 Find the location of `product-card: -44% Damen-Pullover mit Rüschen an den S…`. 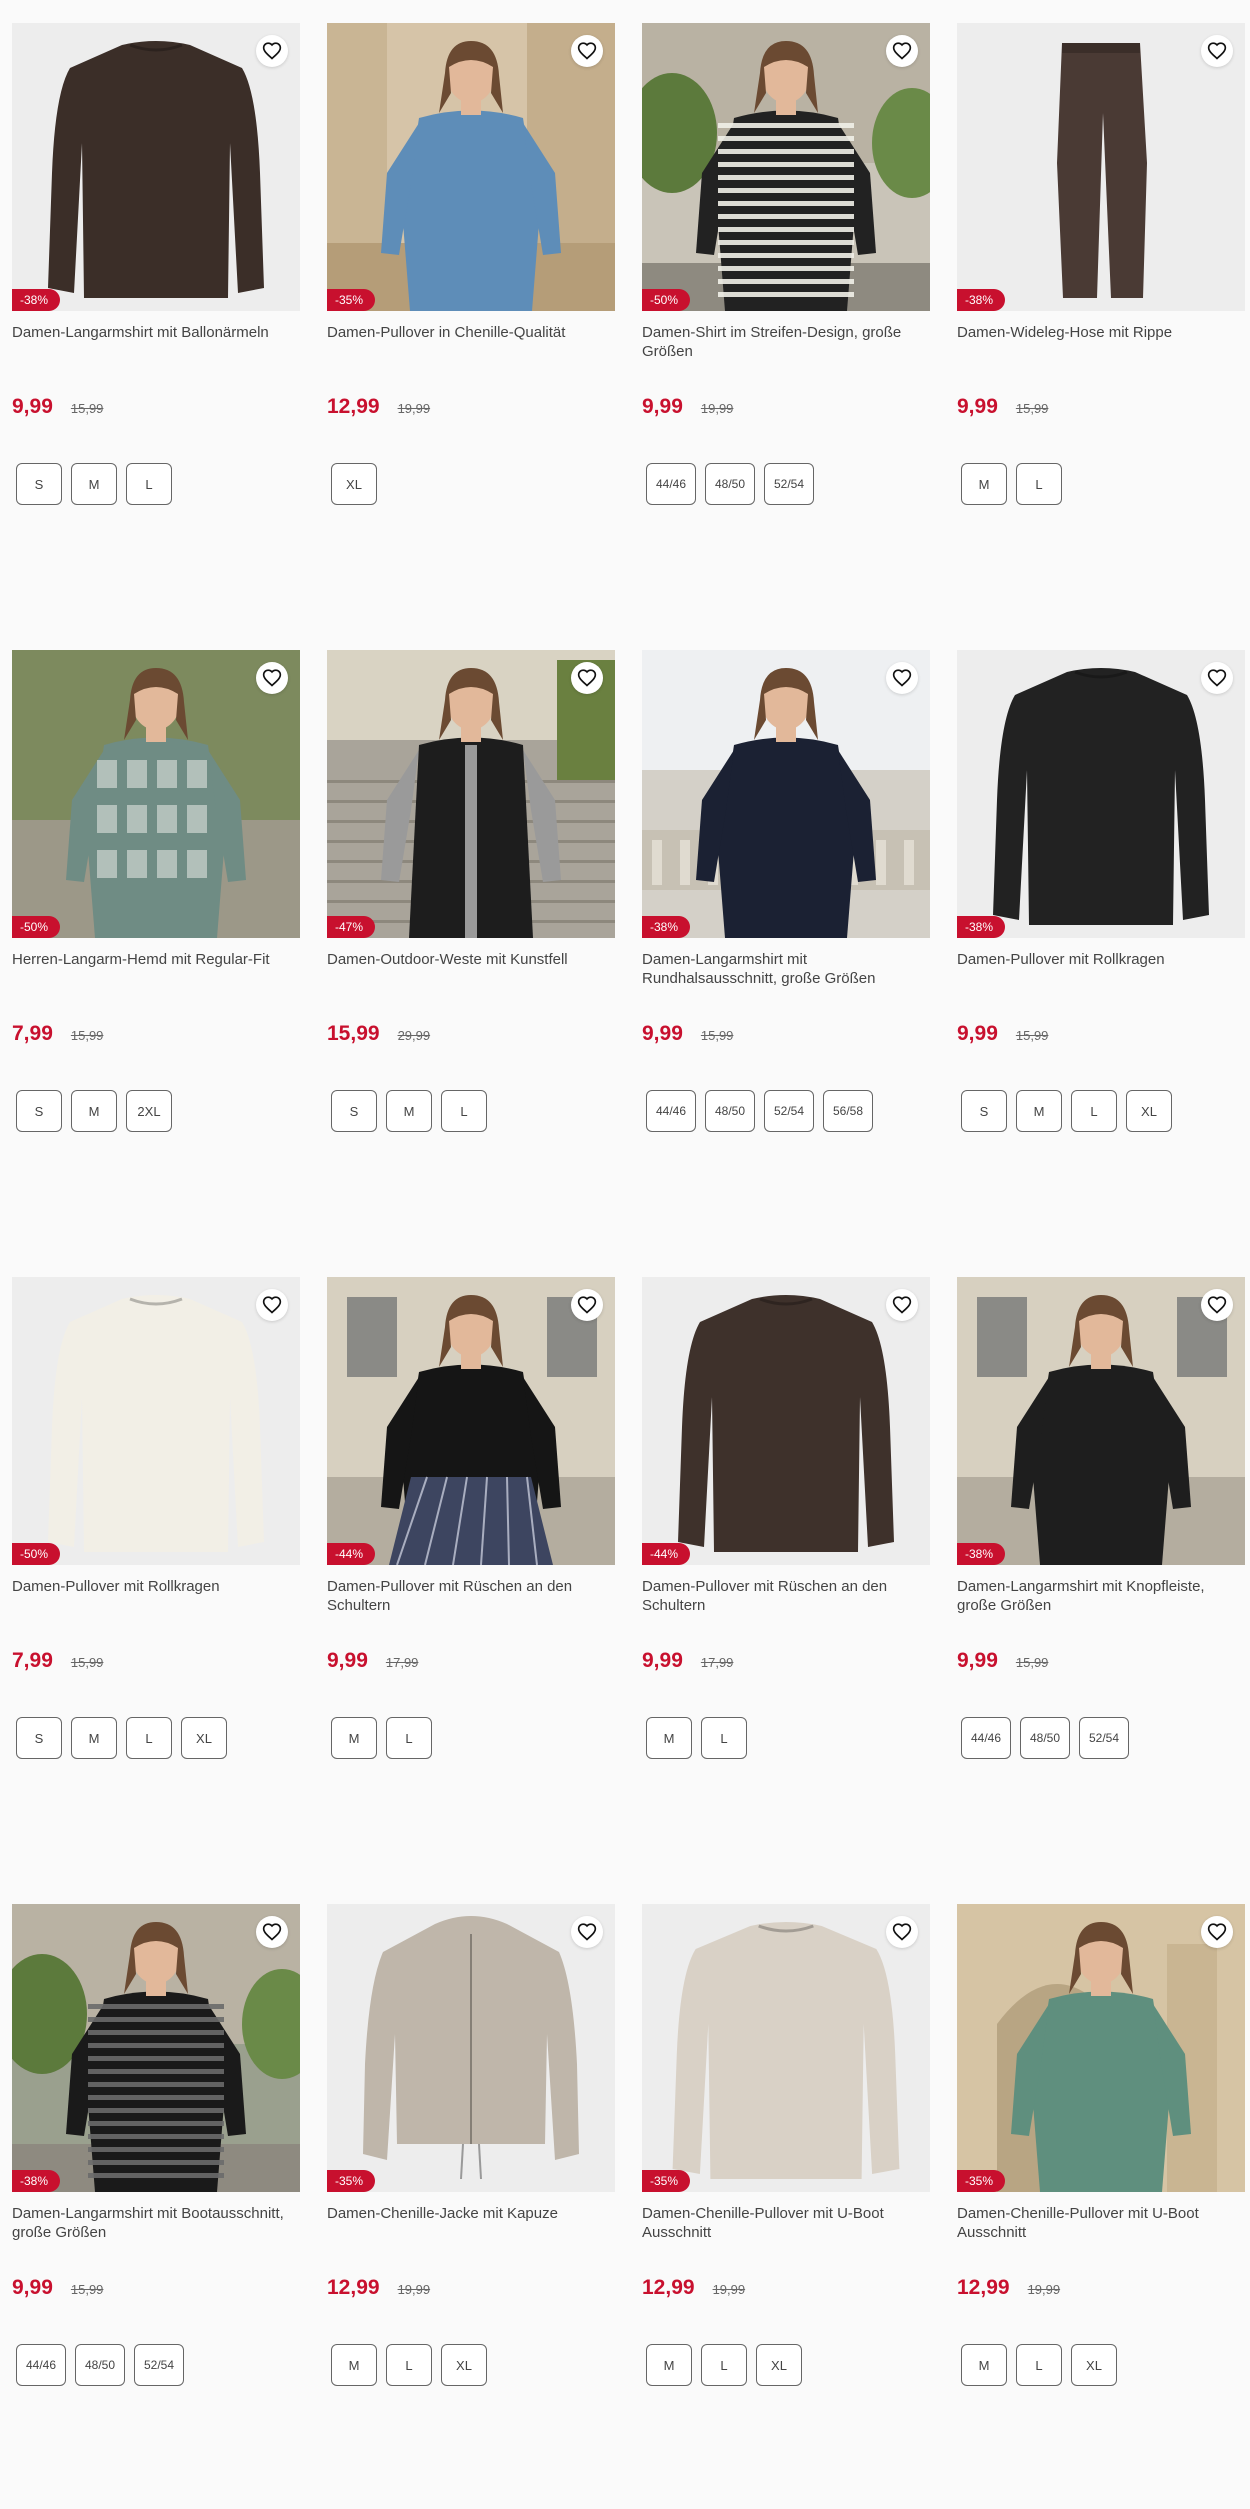

product-card: -44% Damen-Pullover mit Rüschen an den S… is located at coordinates (471, 1557).